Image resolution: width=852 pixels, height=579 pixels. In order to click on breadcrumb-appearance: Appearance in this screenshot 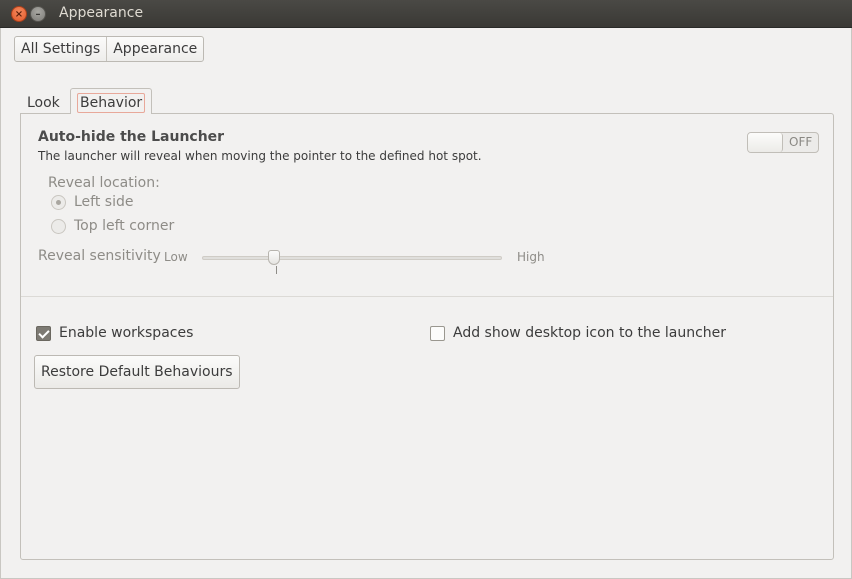, I will do `click(154, 49)`.